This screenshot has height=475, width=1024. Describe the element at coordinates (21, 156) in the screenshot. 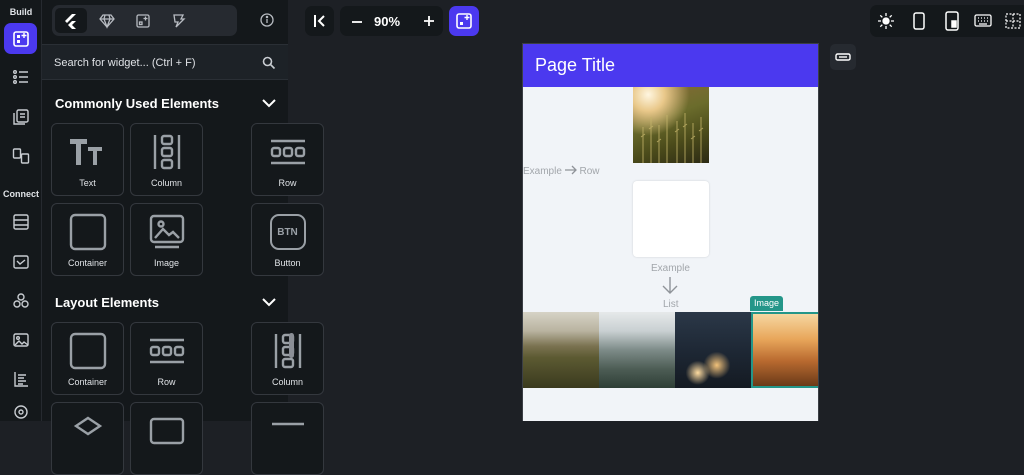

I see `storyboard-icon` at that location.